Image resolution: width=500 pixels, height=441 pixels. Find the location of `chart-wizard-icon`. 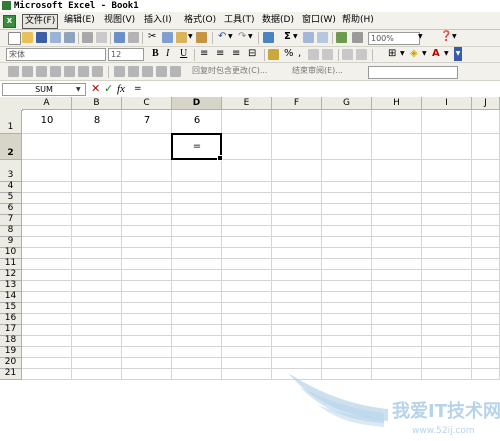

chart-wizard-icon is located at coordinates (341, 37).